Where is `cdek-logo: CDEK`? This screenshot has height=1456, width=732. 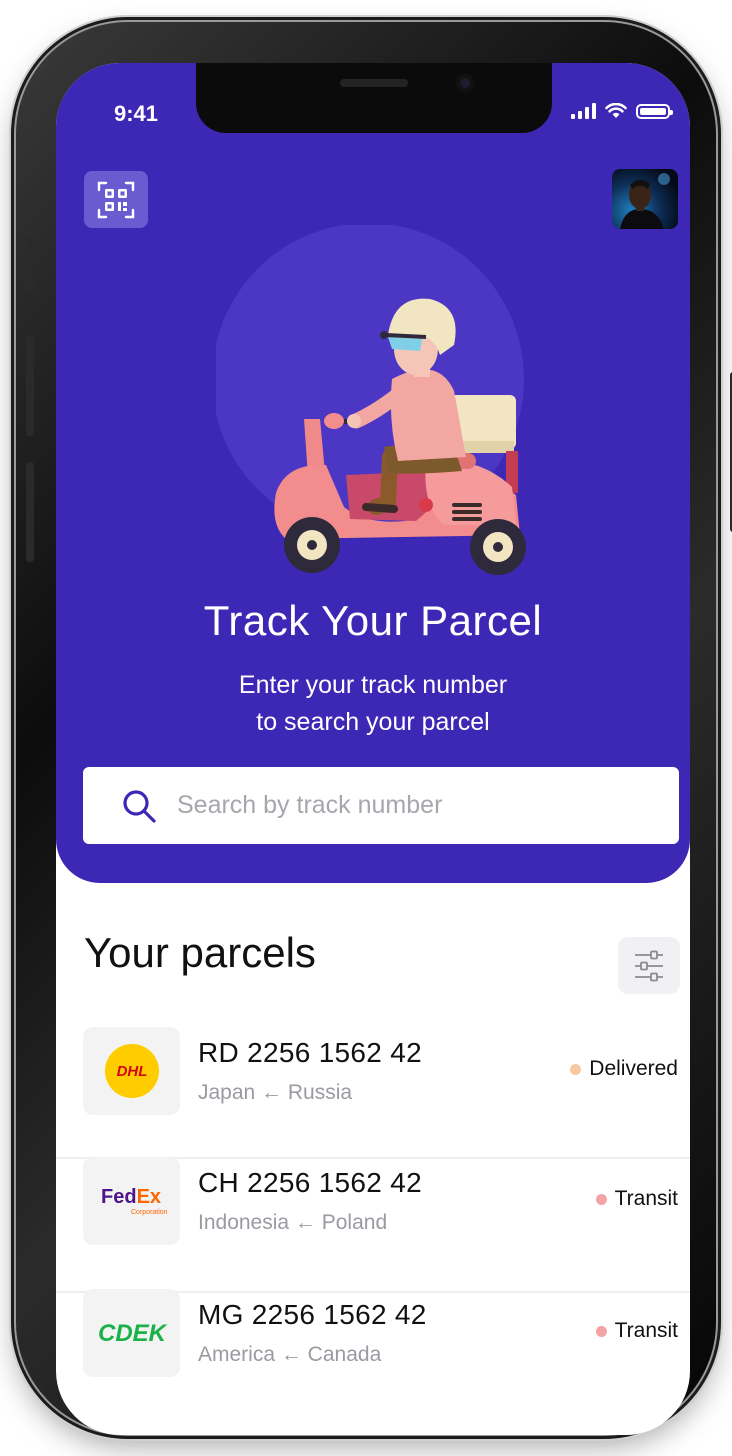 cdek-logo: CDEK is located at coordinates (132, 1333).